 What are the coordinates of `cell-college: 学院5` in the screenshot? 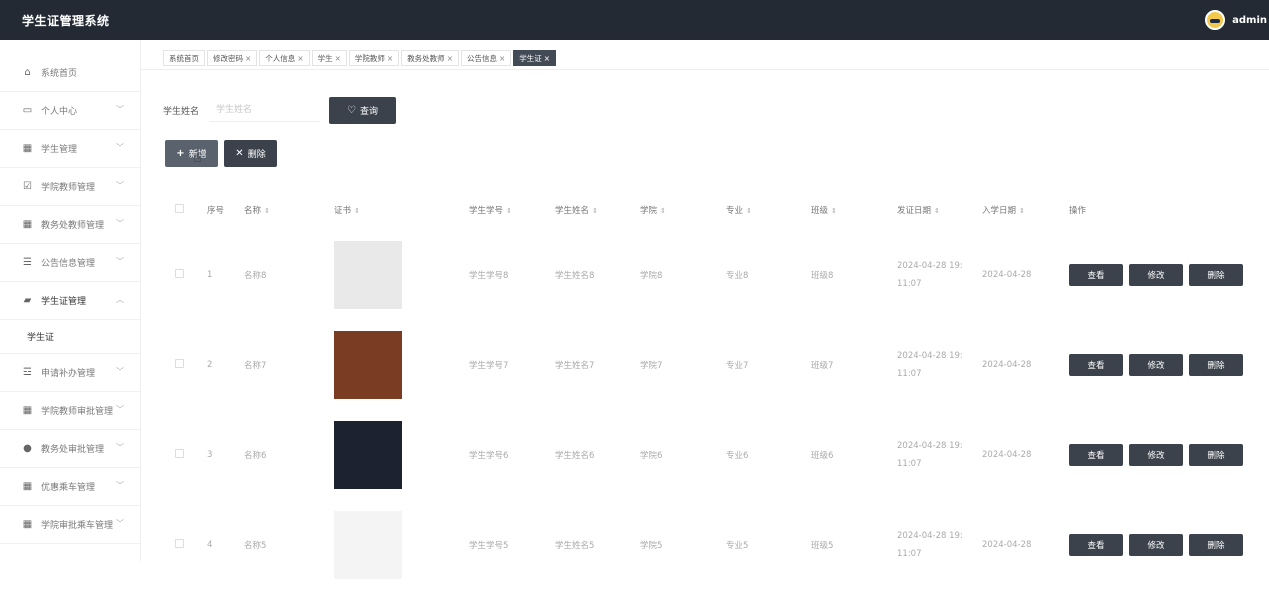 It's located at (651, 546).